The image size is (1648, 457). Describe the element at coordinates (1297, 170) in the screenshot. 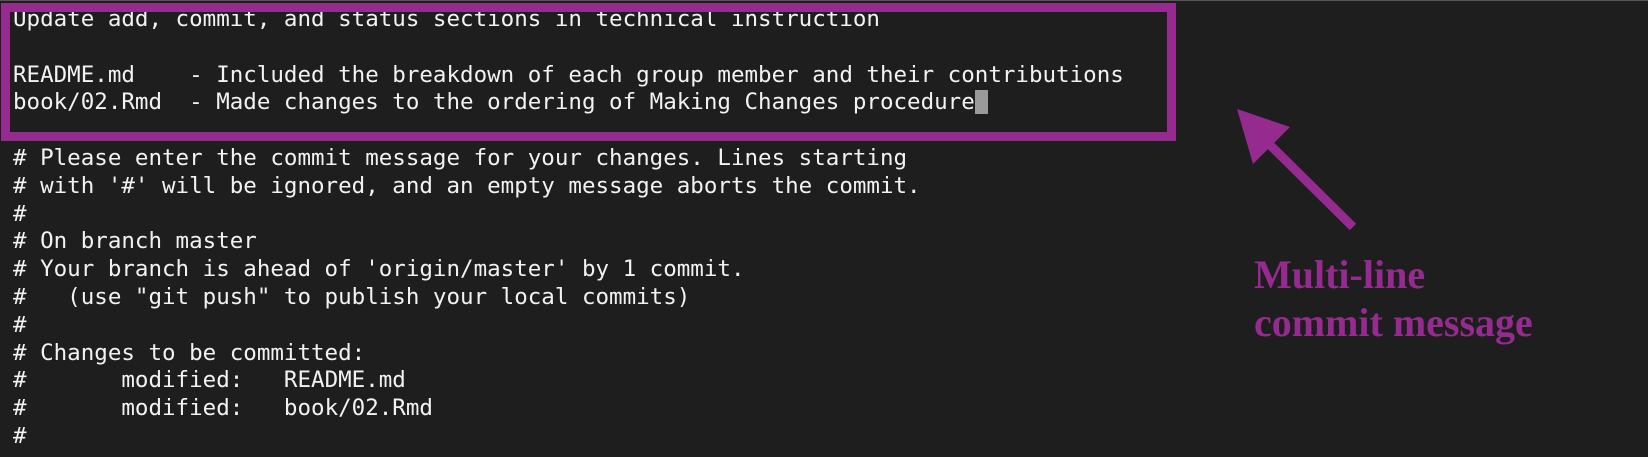

I see `annotation-arrow-icon` at that location.